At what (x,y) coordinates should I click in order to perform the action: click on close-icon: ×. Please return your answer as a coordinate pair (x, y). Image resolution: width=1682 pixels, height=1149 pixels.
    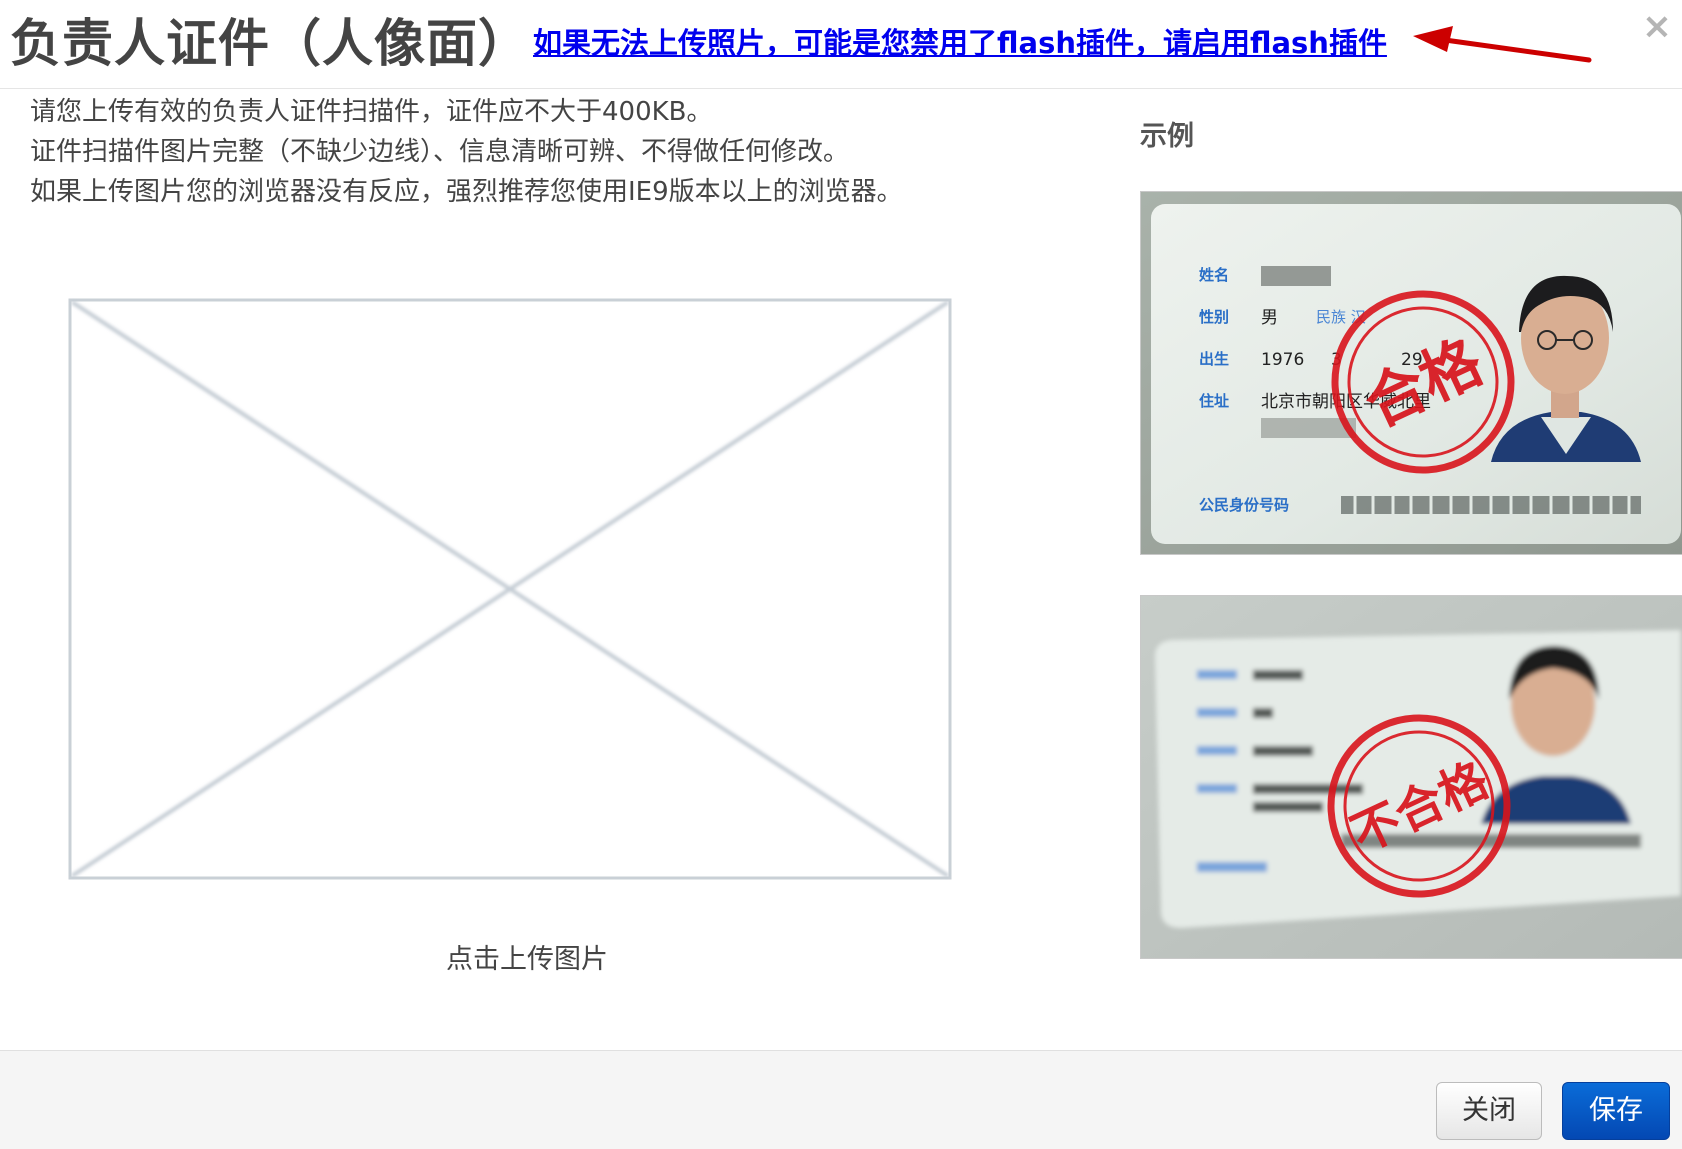
    Looking at the image, I should click on (1657, 27).